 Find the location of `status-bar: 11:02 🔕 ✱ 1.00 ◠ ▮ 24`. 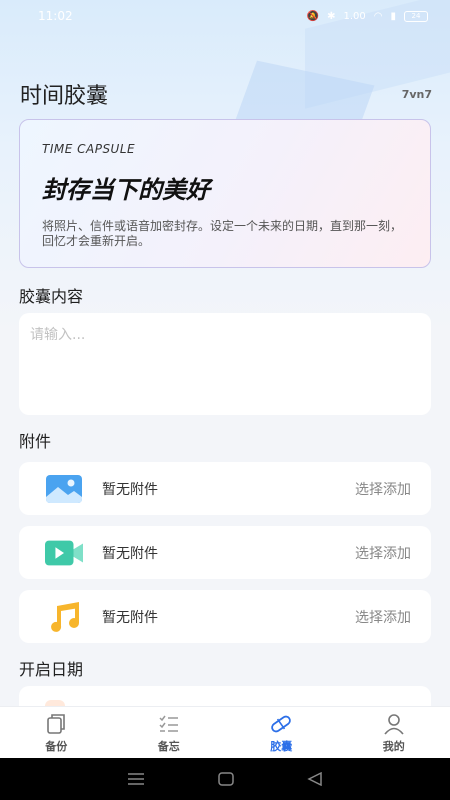

status-bar: 11:02 🔕 ✱ 1.00 ◠ ▮ 24 is located at coordinates (225, 16).